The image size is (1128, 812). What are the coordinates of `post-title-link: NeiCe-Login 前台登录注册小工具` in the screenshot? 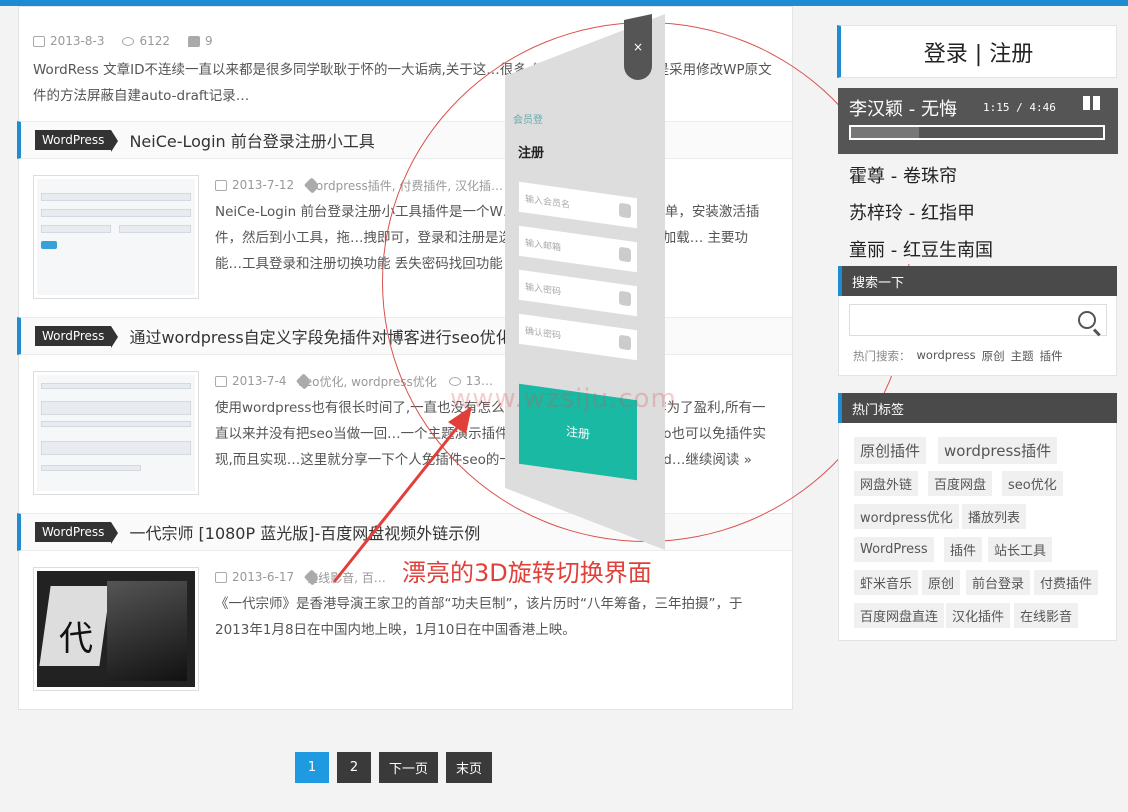 It's located at (251, 140).